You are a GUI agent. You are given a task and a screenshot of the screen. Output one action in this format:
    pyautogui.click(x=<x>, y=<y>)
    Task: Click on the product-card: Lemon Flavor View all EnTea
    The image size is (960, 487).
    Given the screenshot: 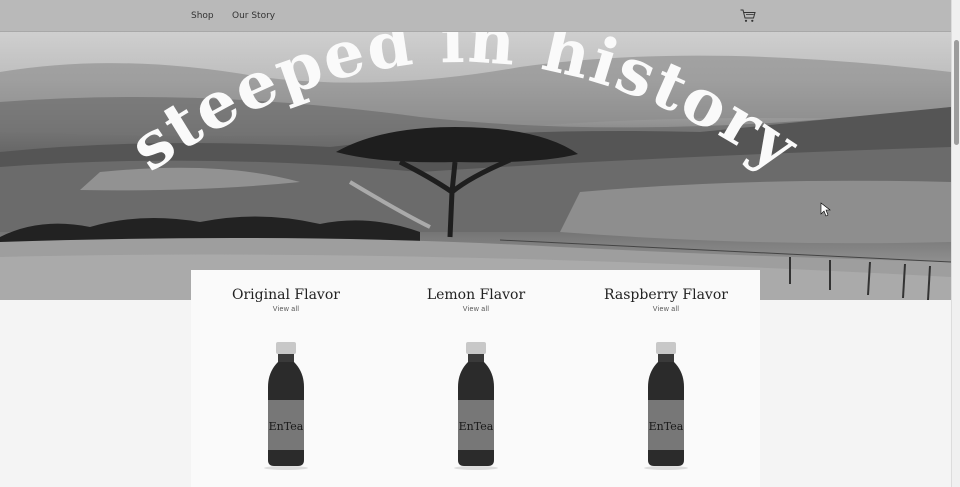 What is the action you would take?
    pyautogui.click(x=476, y=378)
    